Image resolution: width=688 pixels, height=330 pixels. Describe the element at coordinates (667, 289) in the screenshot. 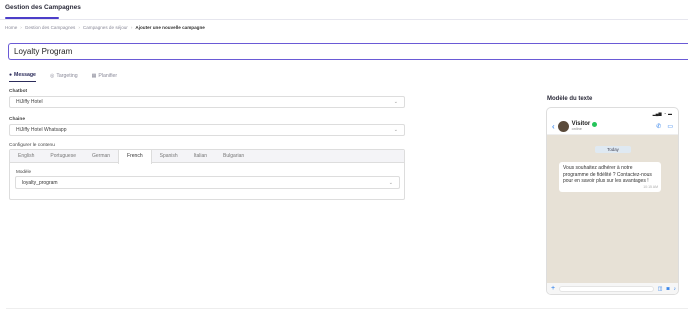

I see `camera-icon: ◙` at that location.